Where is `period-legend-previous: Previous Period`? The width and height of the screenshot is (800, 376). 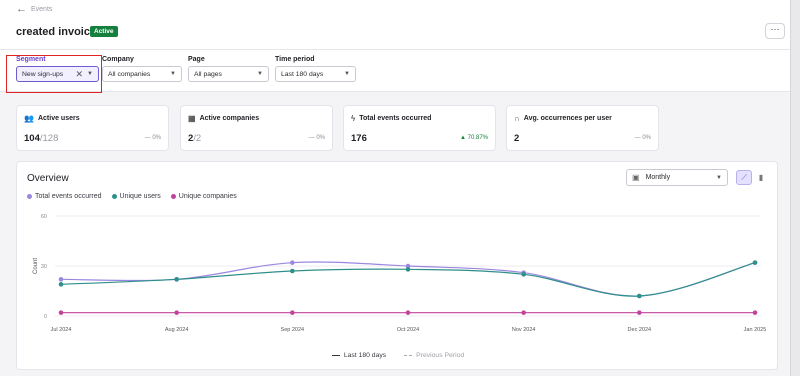
period-legend-previous: Previous Period is located at coordinates (434, 355).